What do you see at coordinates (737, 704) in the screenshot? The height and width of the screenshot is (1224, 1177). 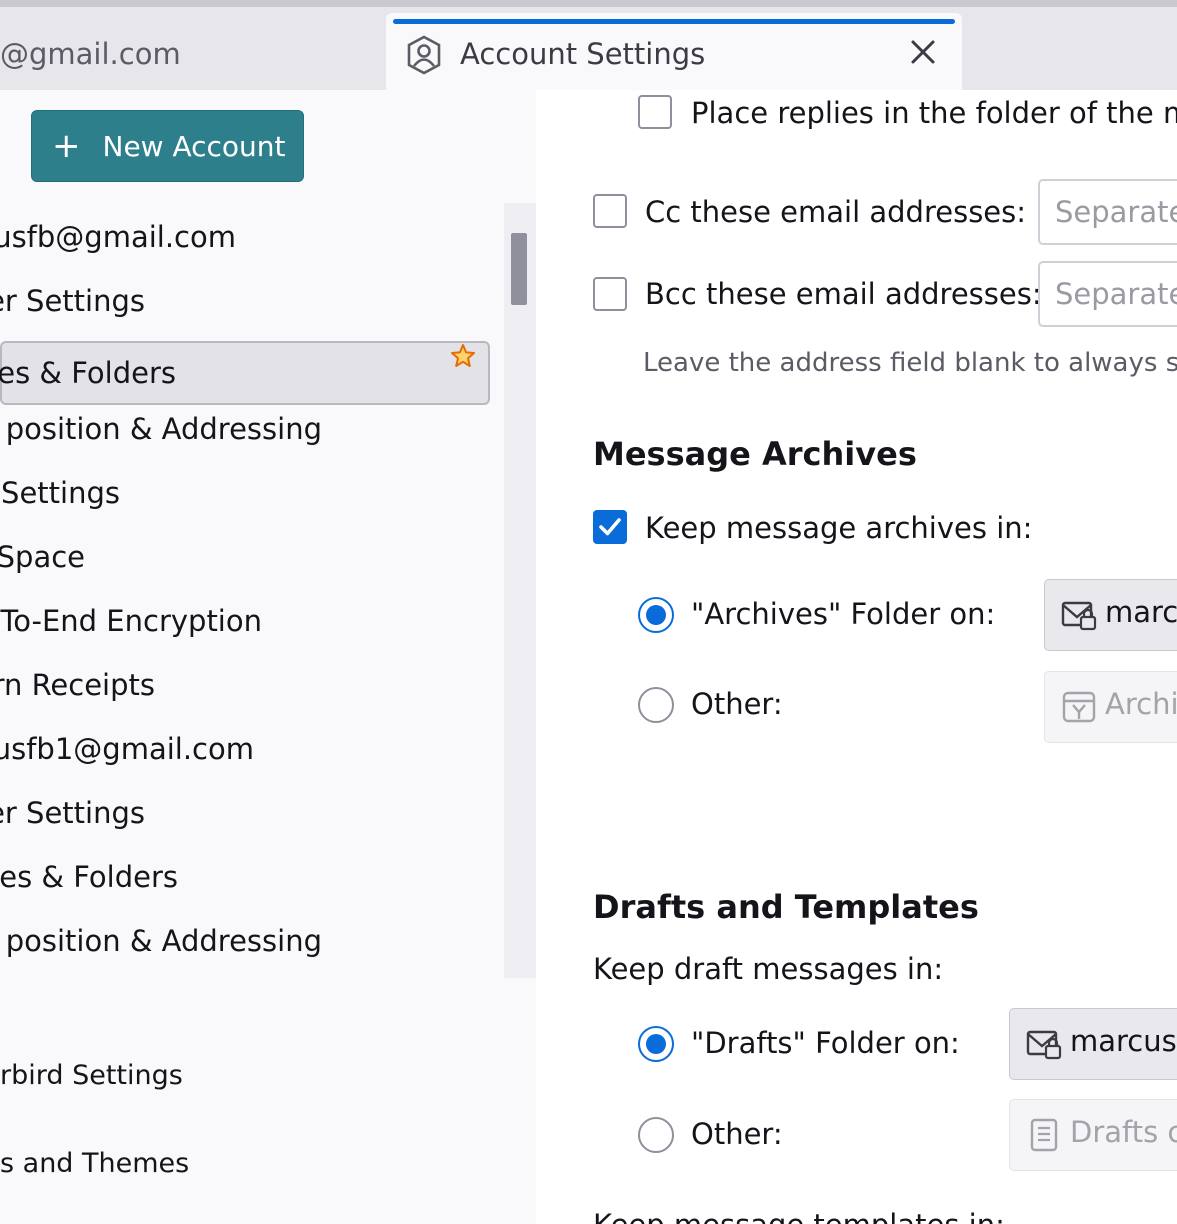 I see `archives-other-label: Other:` at bounding box center [737, 704].